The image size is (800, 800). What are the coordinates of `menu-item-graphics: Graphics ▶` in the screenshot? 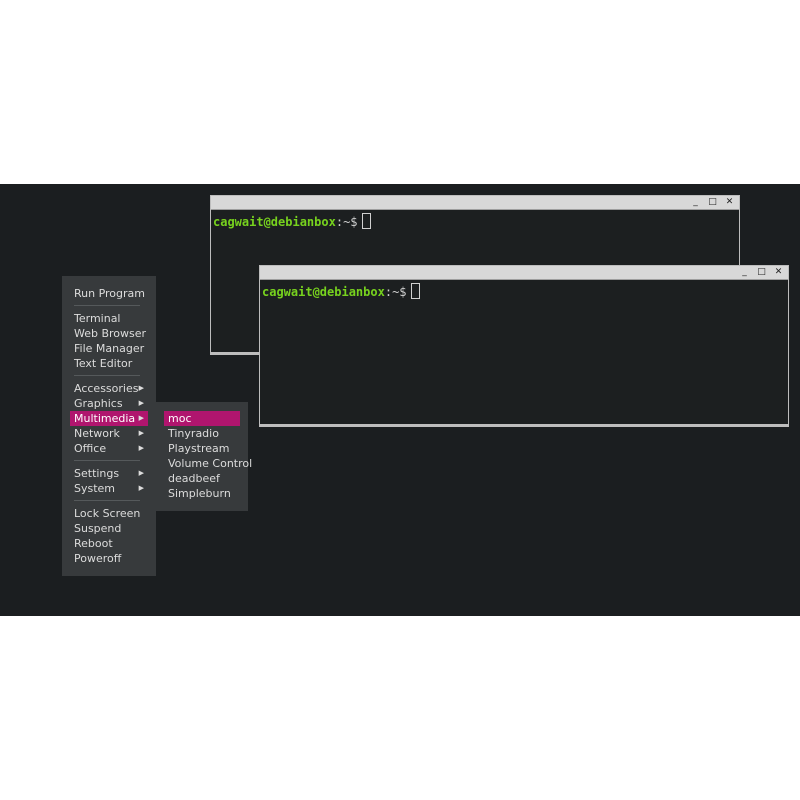 It's located at (109, 403).